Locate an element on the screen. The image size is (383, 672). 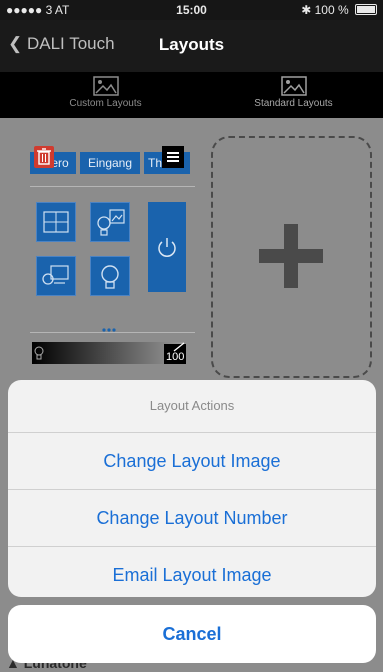
group-tile is located at coordinates (56, 222).